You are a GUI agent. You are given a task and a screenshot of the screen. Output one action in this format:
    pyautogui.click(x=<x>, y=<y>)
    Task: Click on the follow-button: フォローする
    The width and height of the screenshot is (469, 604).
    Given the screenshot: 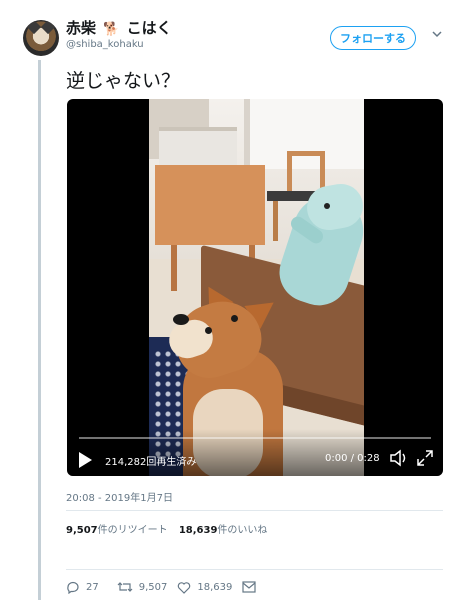 What is the action you would take?
    pyautogui.click(x=373, y=38)
    